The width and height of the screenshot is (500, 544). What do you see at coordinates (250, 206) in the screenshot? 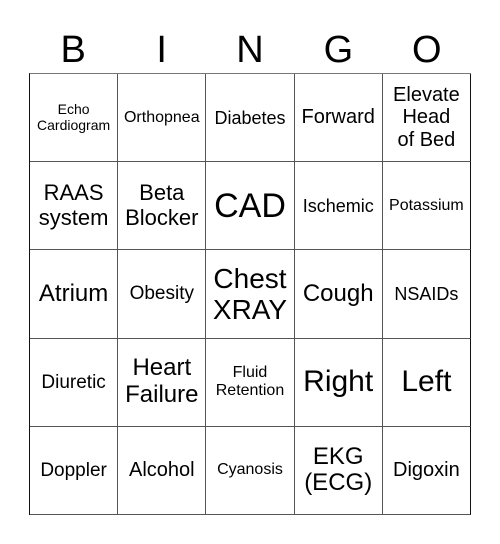
I see `bingo-cell: CAD` at bounding box center [250, 206].